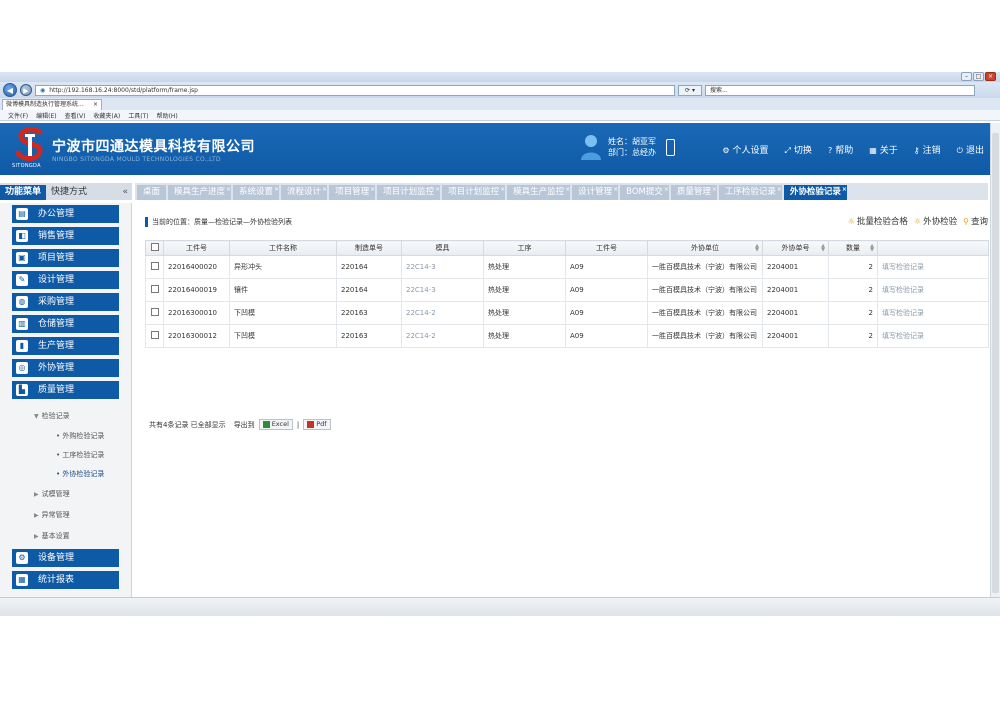 The image size is (1000, 714). Describe the element at coordinates (409, 191) in the screenshot. I see `tab-5: 项目计划监控 ×` at that location.